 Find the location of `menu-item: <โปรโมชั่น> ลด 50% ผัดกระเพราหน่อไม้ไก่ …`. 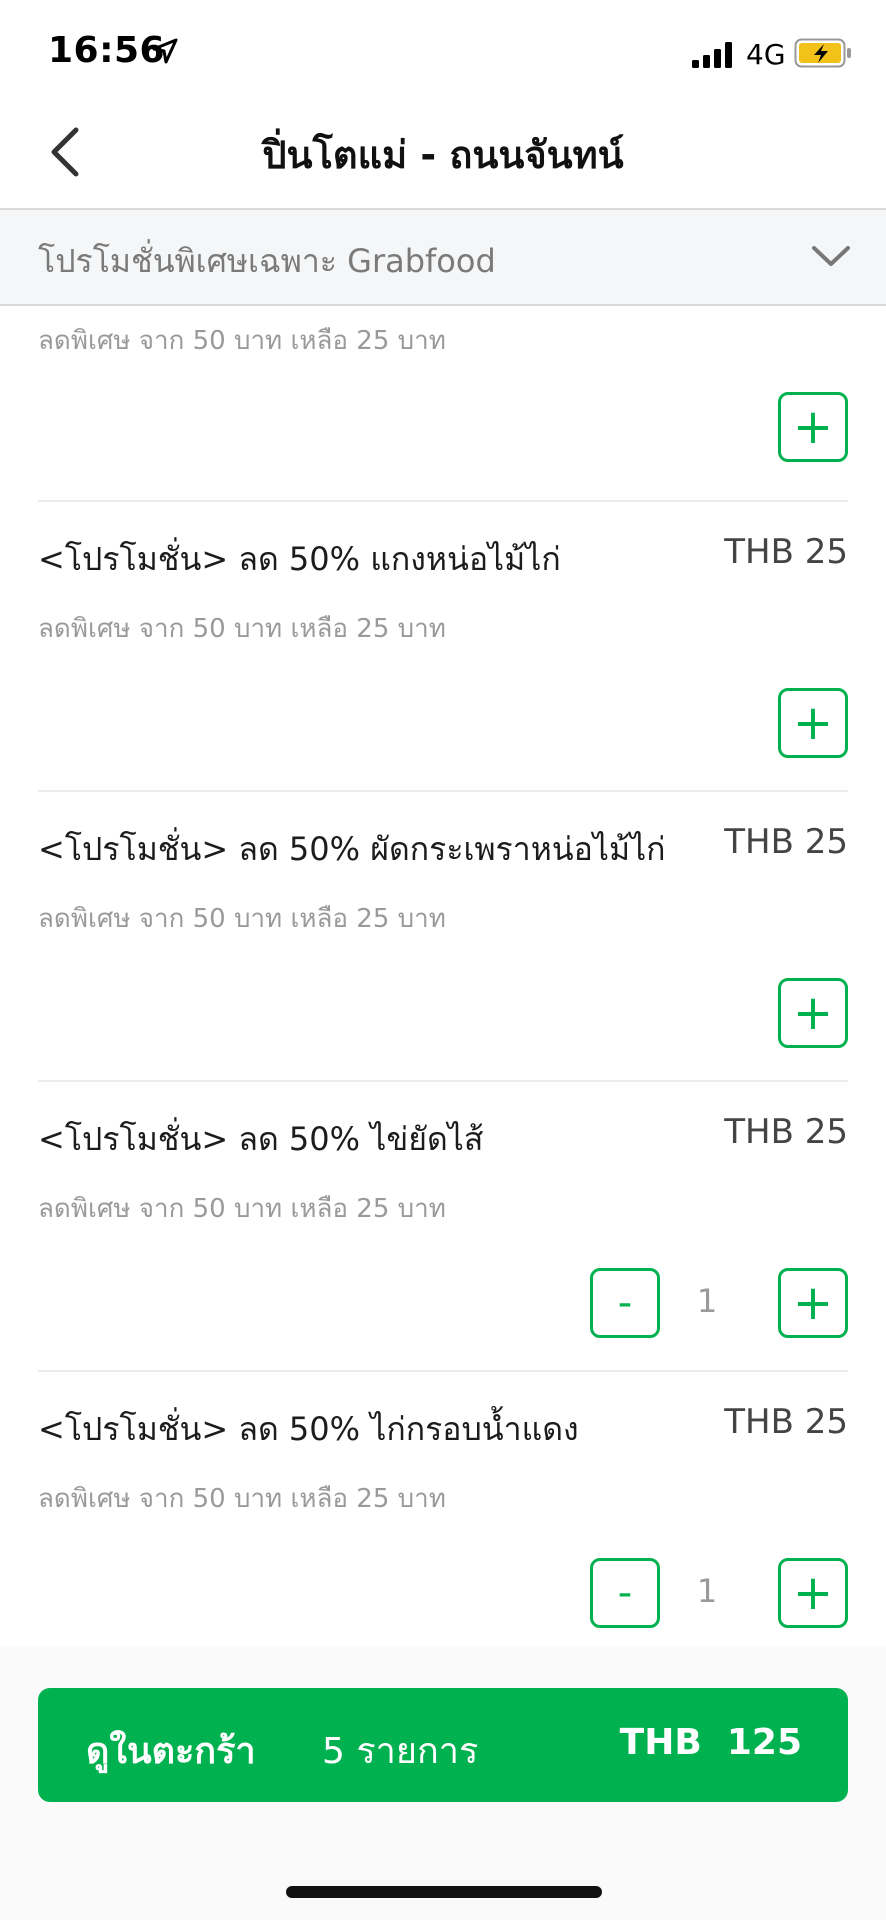

menu-item: <โปรโมชั่น> ลด 50% ผัดกระเพราหน่อไม้ไก่ … is located at coordinates (443, 937).